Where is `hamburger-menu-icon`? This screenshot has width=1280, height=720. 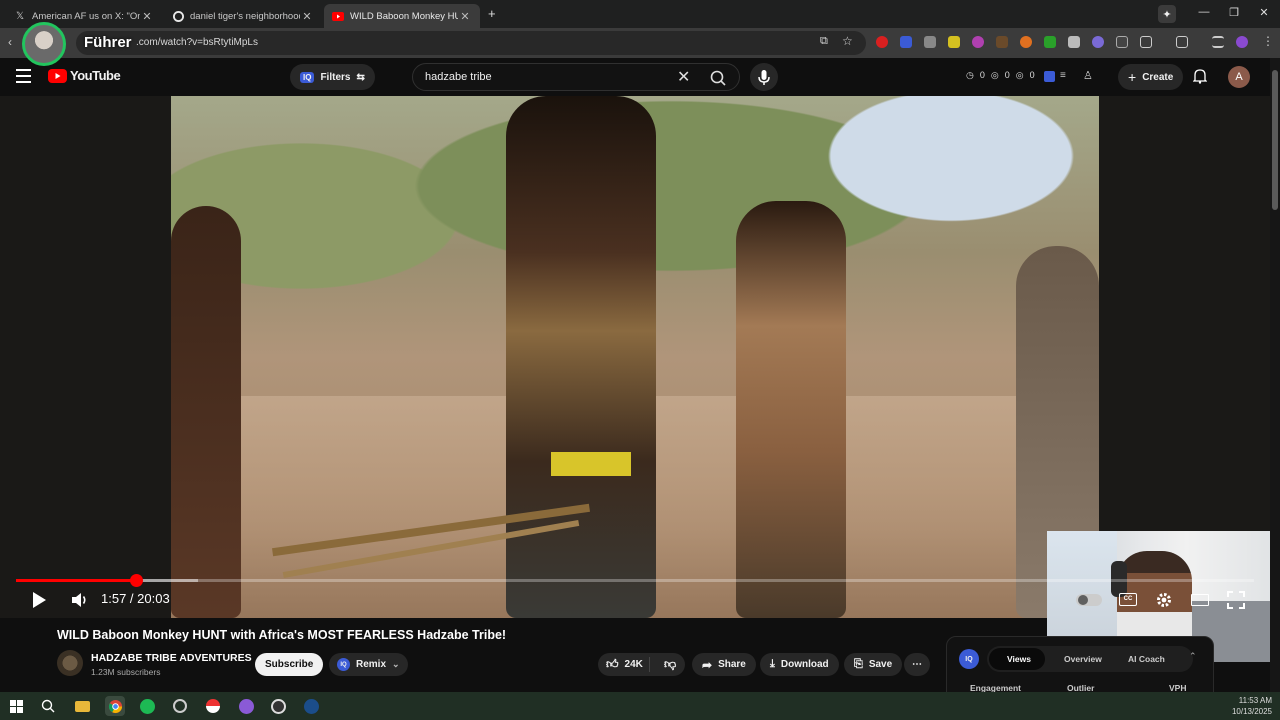
hamburger-menu-icon is located at coordinates (23, 76).